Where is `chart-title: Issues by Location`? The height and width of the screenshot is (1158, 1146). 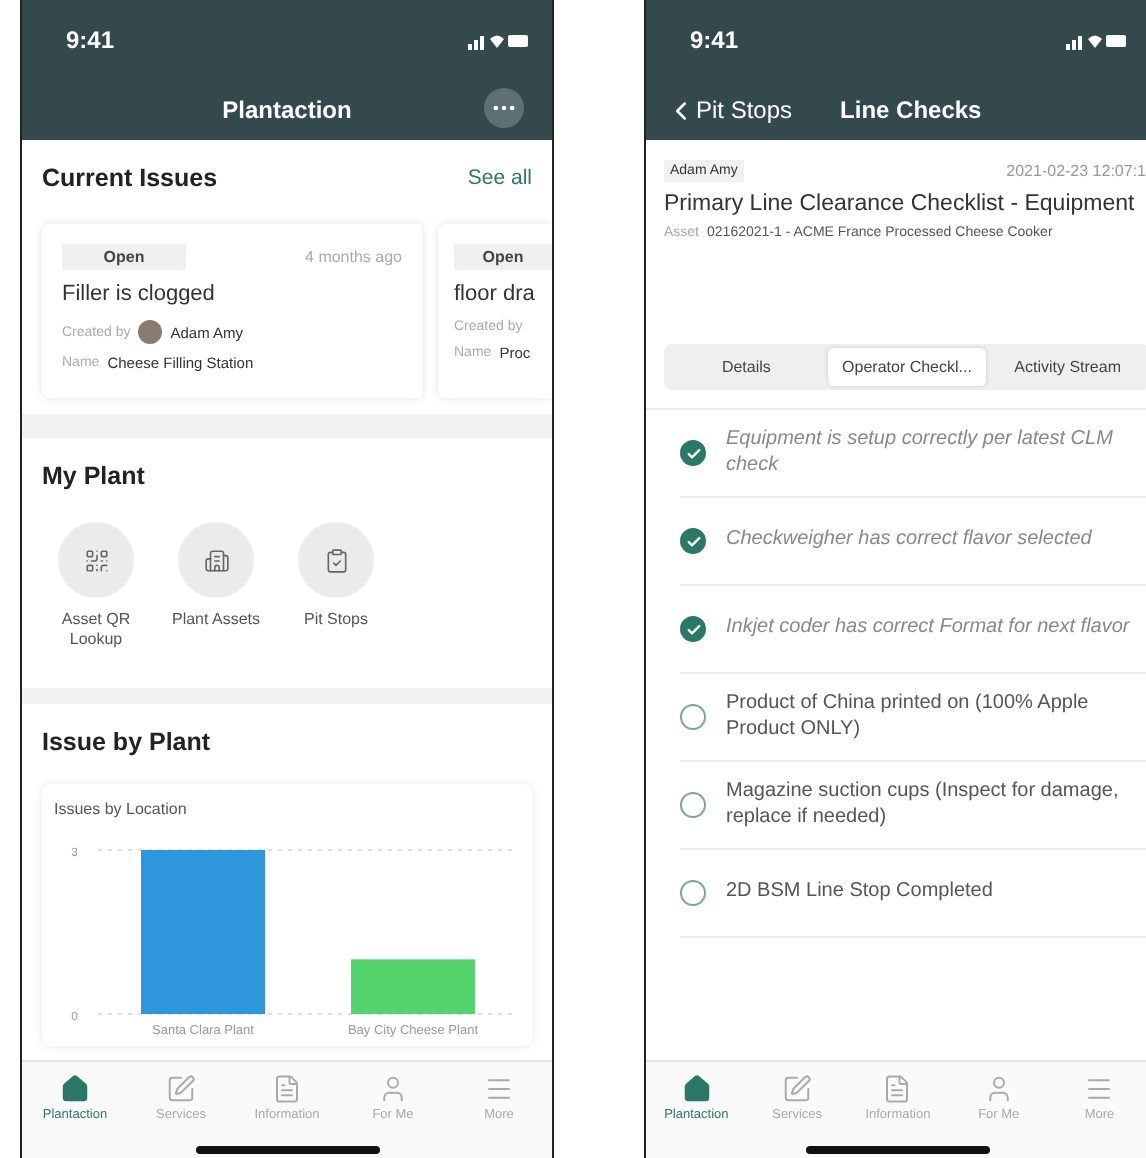
chart-title: Issues by Location is located at coordinates (121, 808).